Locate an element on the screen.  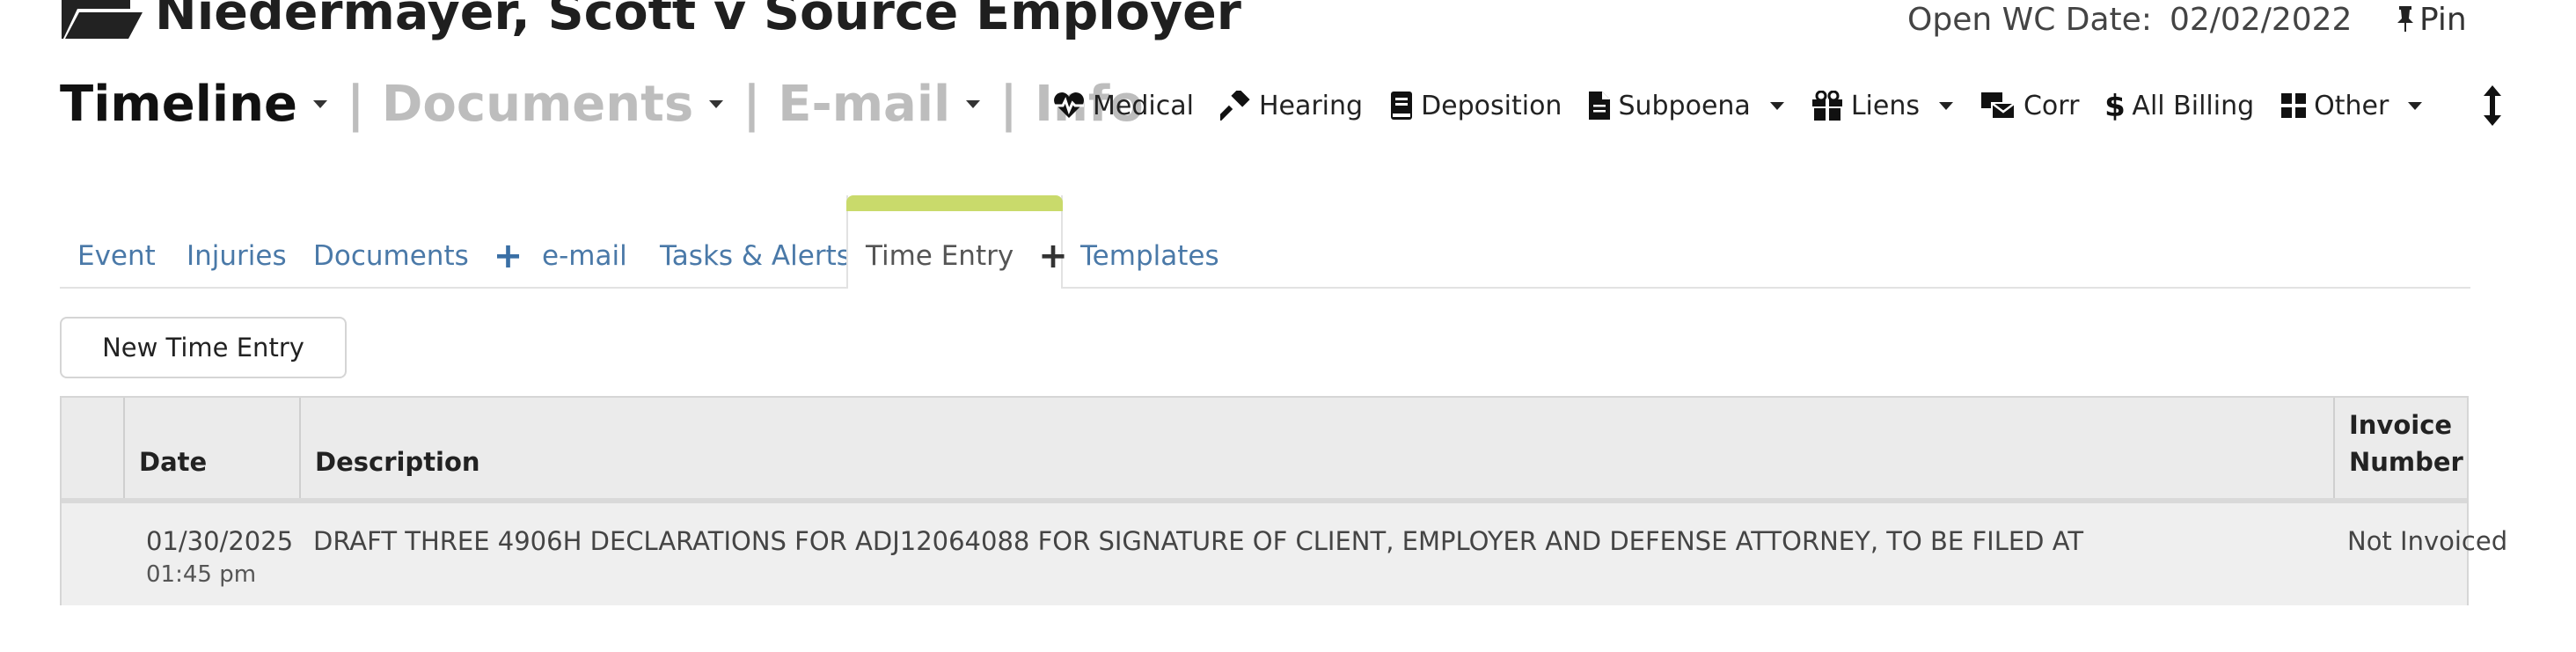
gift-icon is located at coordinates (1827, 106).